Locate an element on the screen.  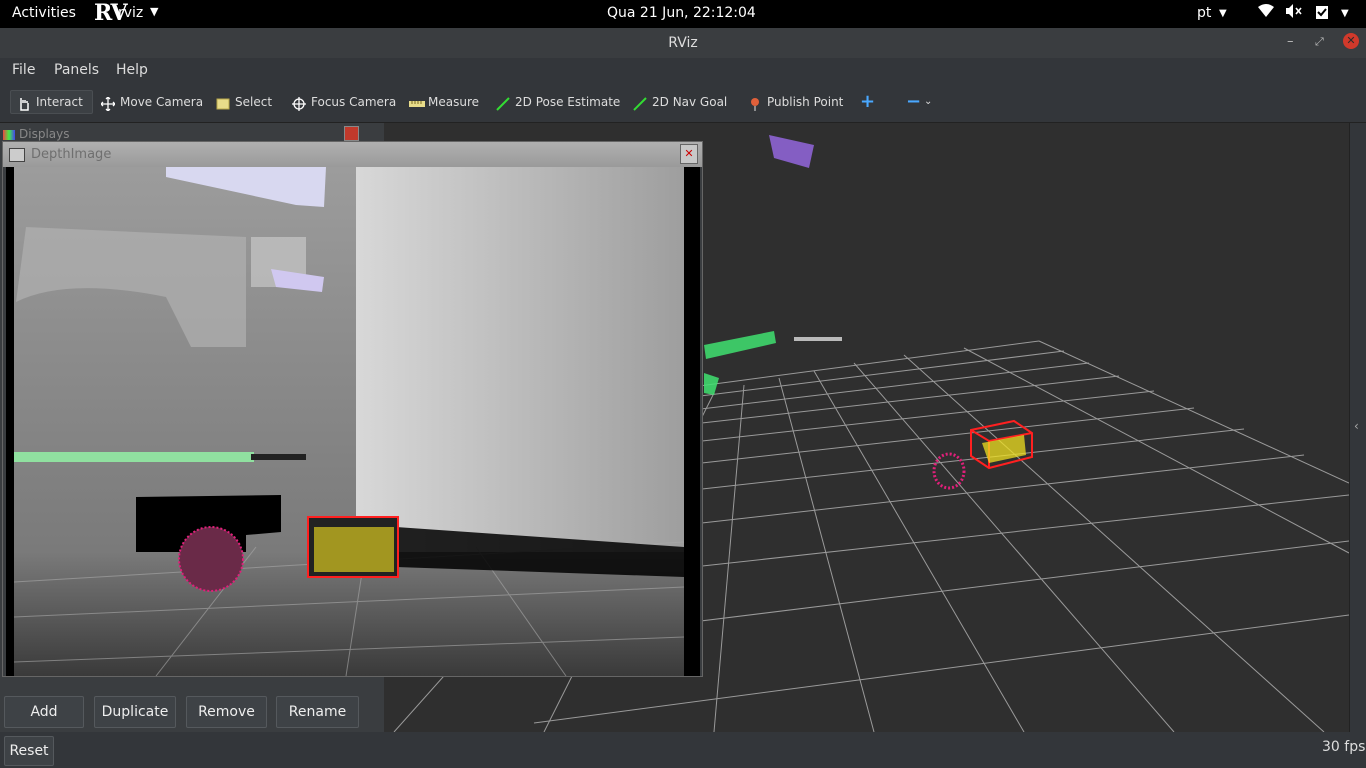
crosshair-icon is located at coordinates (299, 103).